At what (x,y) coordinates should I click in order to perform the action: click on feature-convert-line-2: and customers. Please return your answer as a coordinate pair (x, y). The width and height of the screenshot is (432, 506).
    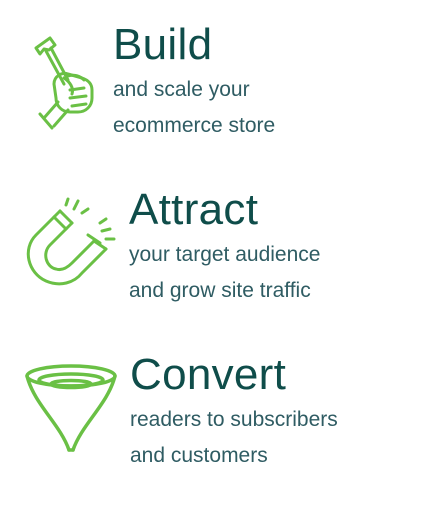
    Looking at the image, I should click on (199, 455).